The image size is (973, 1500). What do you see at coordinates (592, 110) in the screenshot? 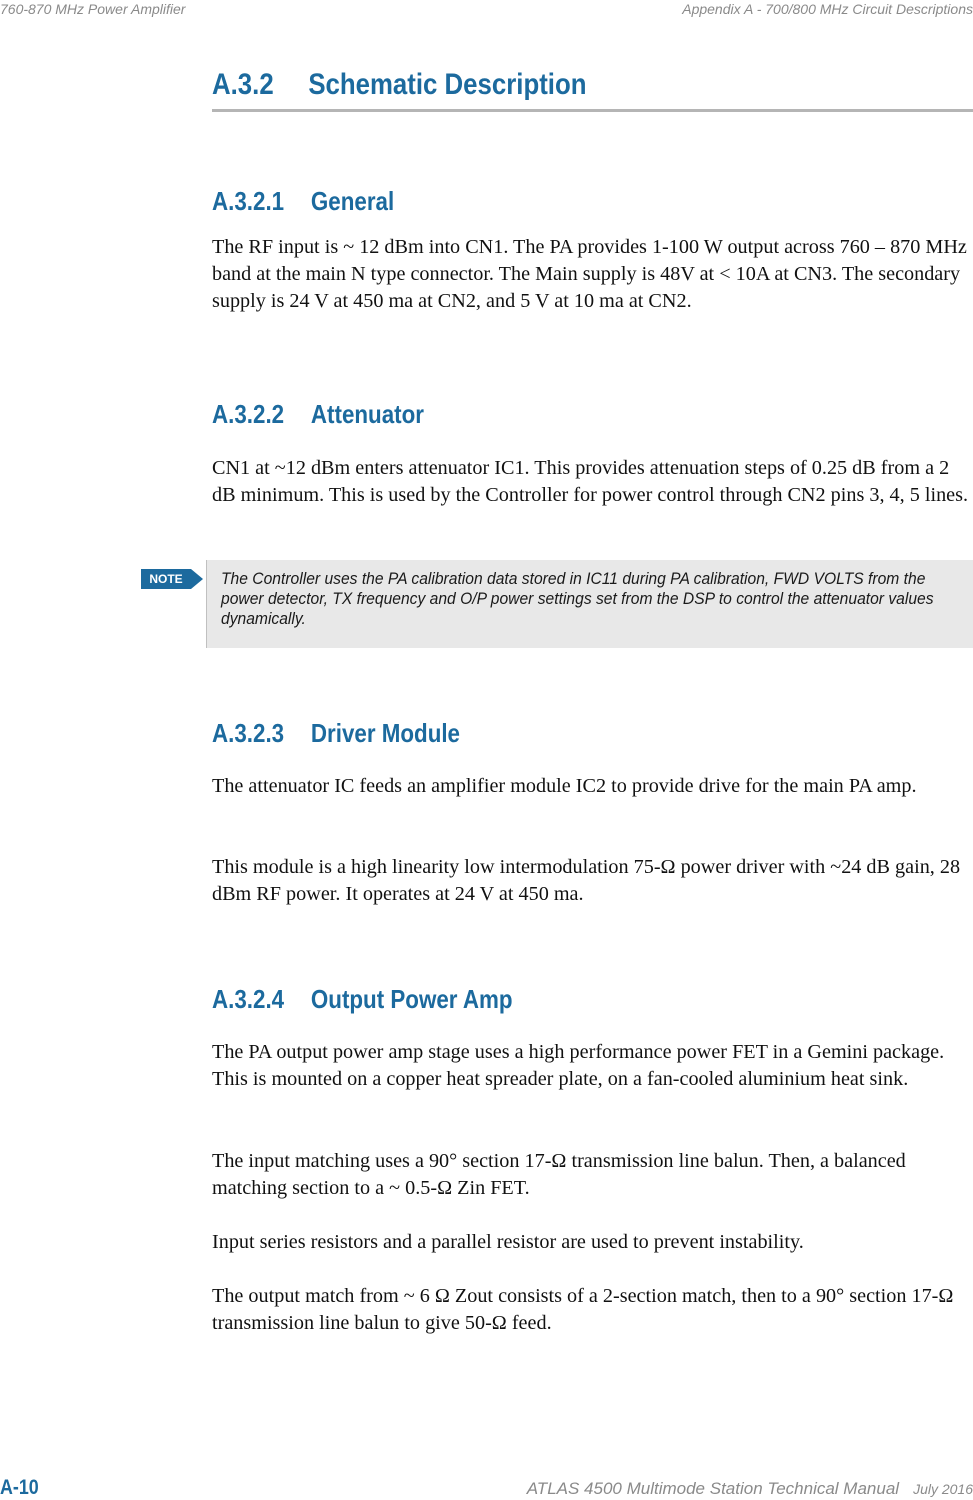
I see `section-divider` at bounding box center [592, 110].